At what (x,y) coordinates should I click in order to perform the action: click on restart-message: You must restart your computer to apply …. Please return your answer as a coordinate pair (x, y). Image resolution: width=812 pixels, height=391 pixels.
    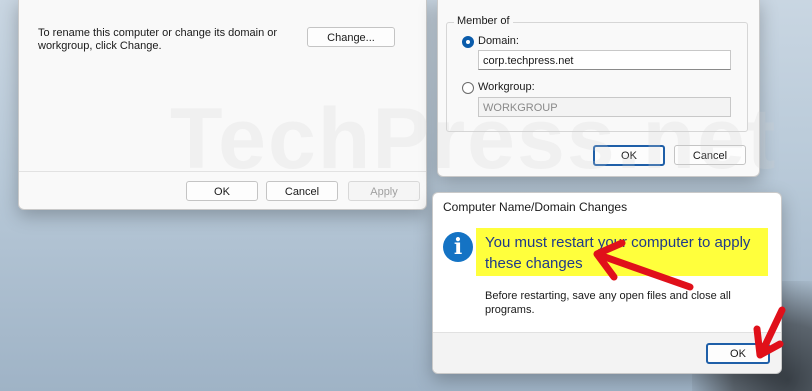
    Looking at the image, I should click on (618, 253).